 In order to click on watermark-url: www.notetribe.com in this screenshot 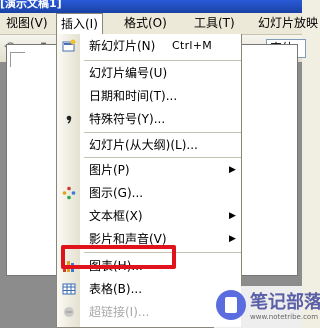, I will do `click(284, 317)`.